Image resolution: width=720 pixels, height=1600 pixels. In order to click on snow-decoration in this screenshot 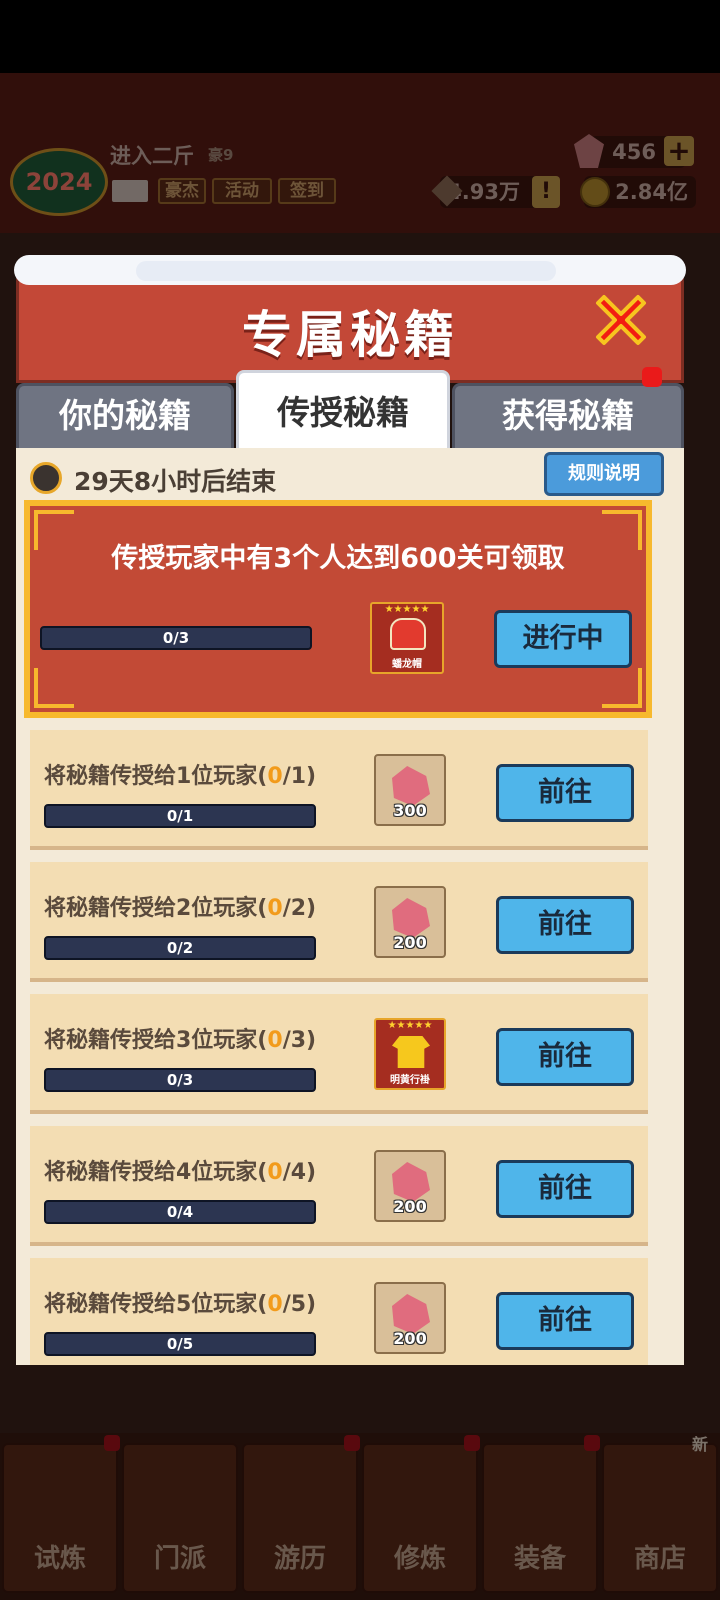, I will do `click(346, 271)`.